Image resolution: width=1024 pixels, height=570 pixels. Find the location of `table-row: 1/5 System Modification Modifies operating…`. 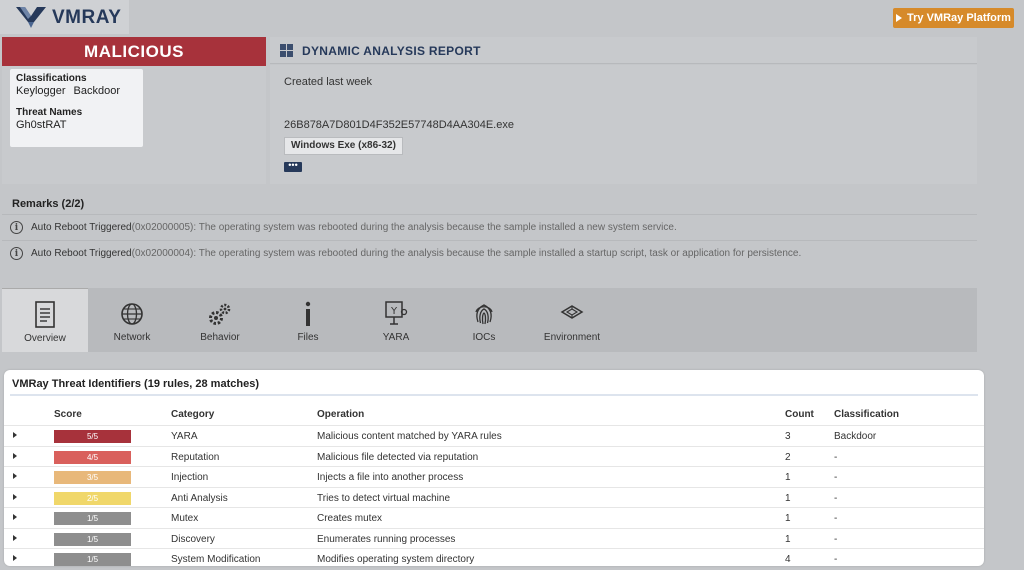

table-row: 1/5 System Modification Modifies operating… is located at coordinates (494, 557).